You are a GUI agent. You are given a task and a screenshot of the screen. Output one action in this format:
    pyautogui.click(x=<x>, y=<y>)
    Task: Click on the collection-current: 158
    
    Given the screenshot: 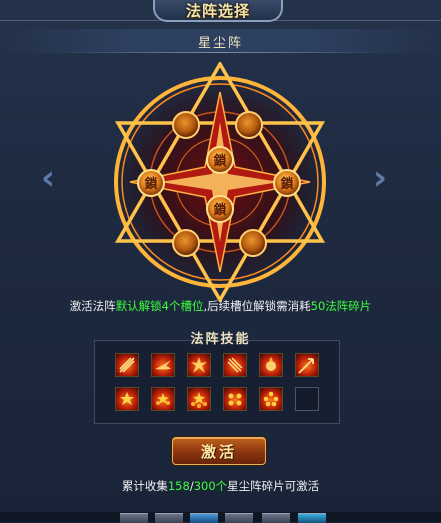 What is the action you would take?
    pyautogui.click(x=178, y=486)
    